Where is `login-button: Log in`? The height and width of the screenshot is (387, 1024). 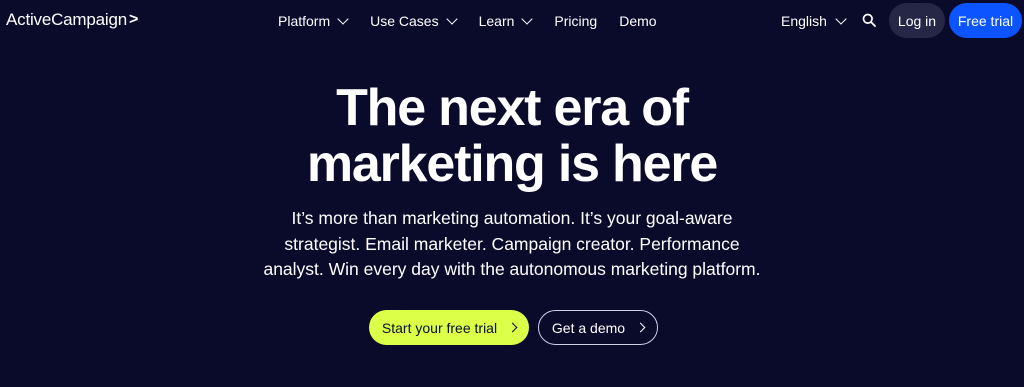
login-button: Log in is located at coordinates (917, 20).